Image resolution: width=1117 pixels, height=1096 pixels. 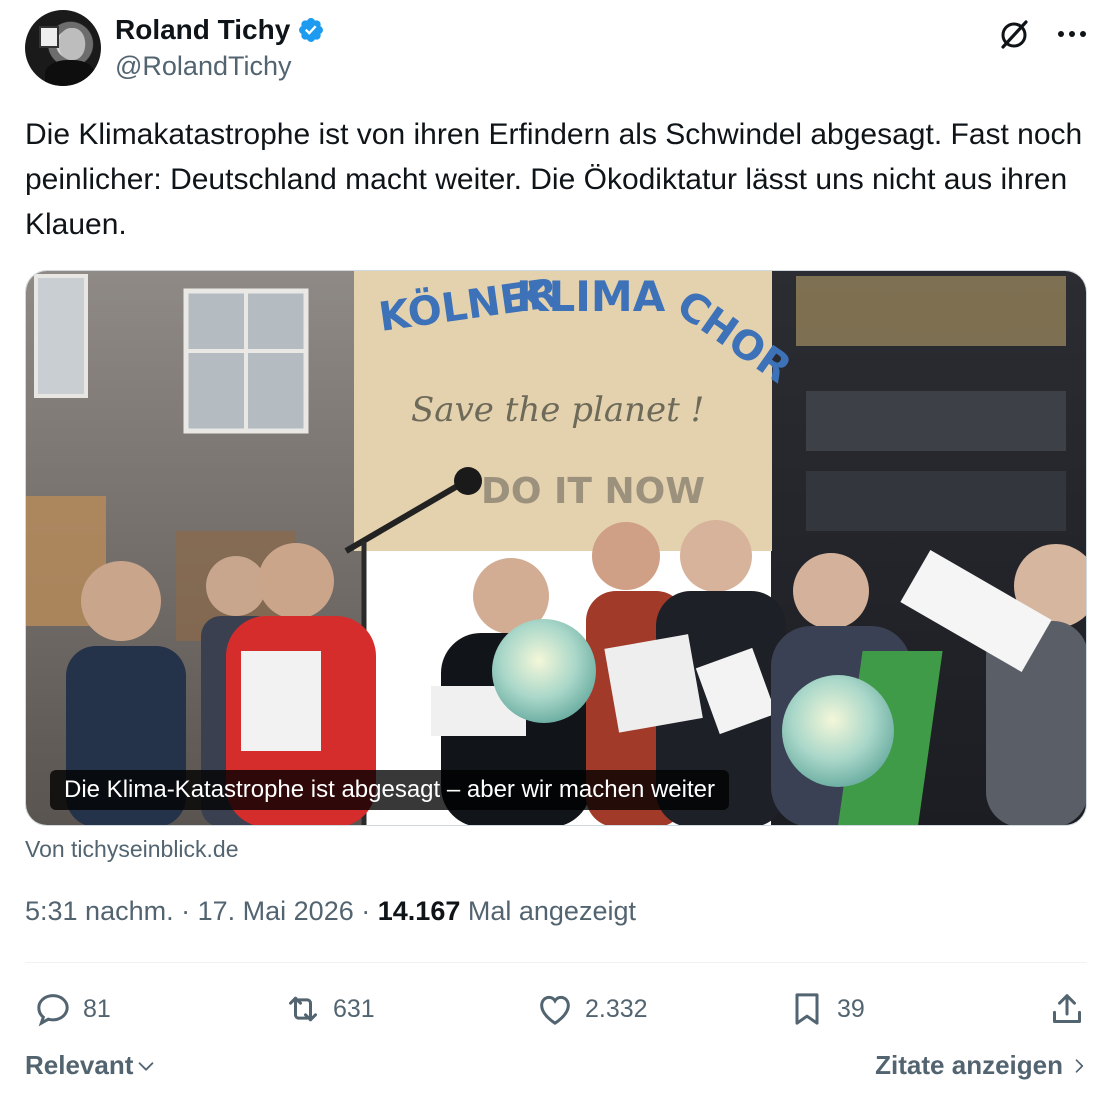 I want to click on like-count: 2.332, so click(x=616, y=1008).